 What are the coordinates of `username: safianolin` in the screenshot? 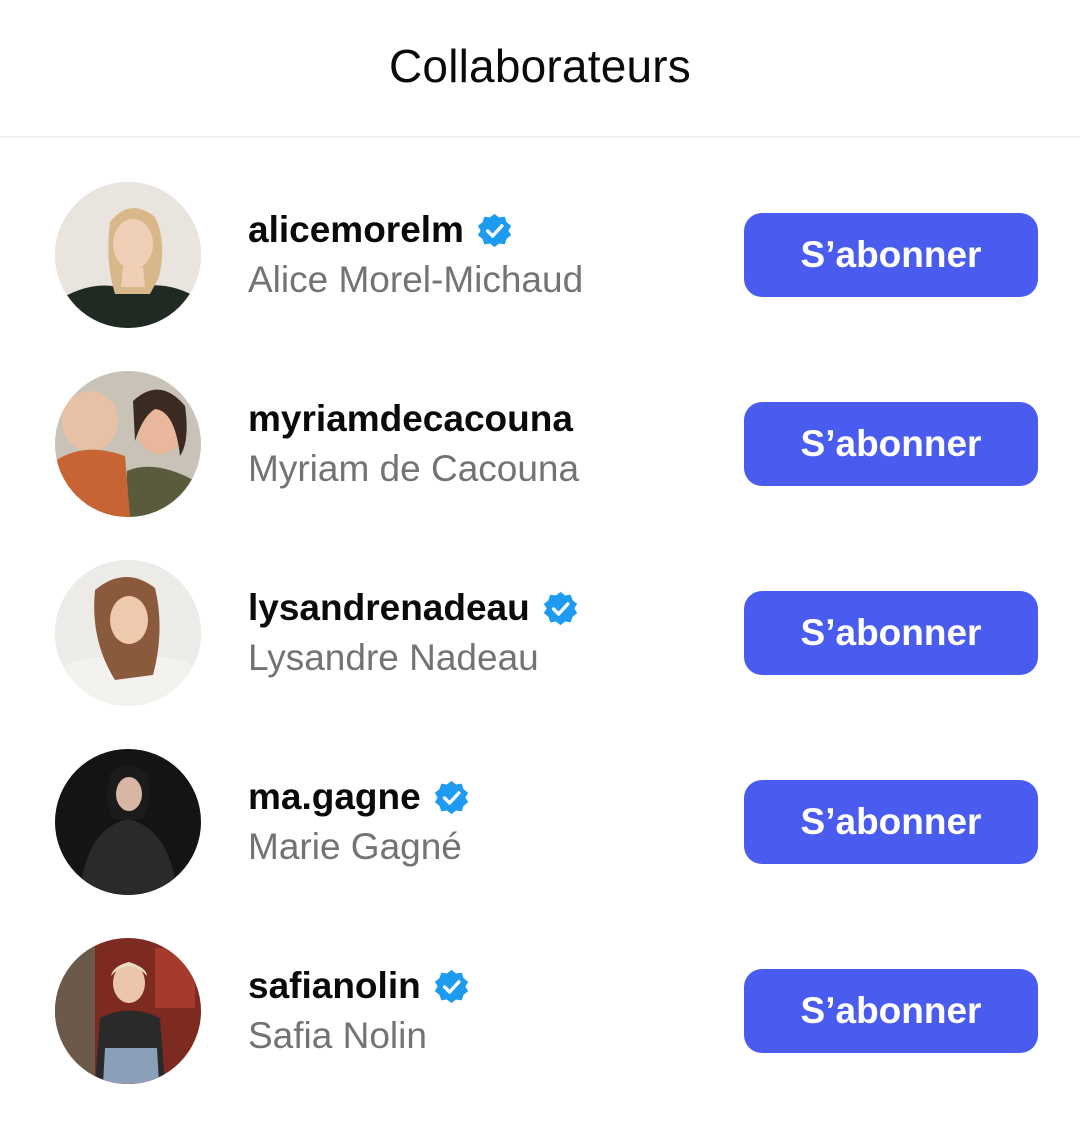 It's located at (334, 986).